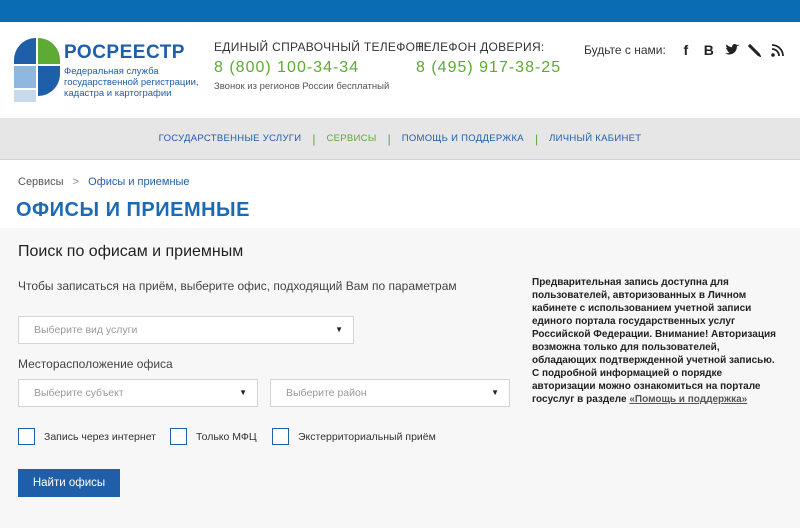  Describe the element at coordinates (755, 50) in the screenshot. I see `livejournal-icon` at that location.